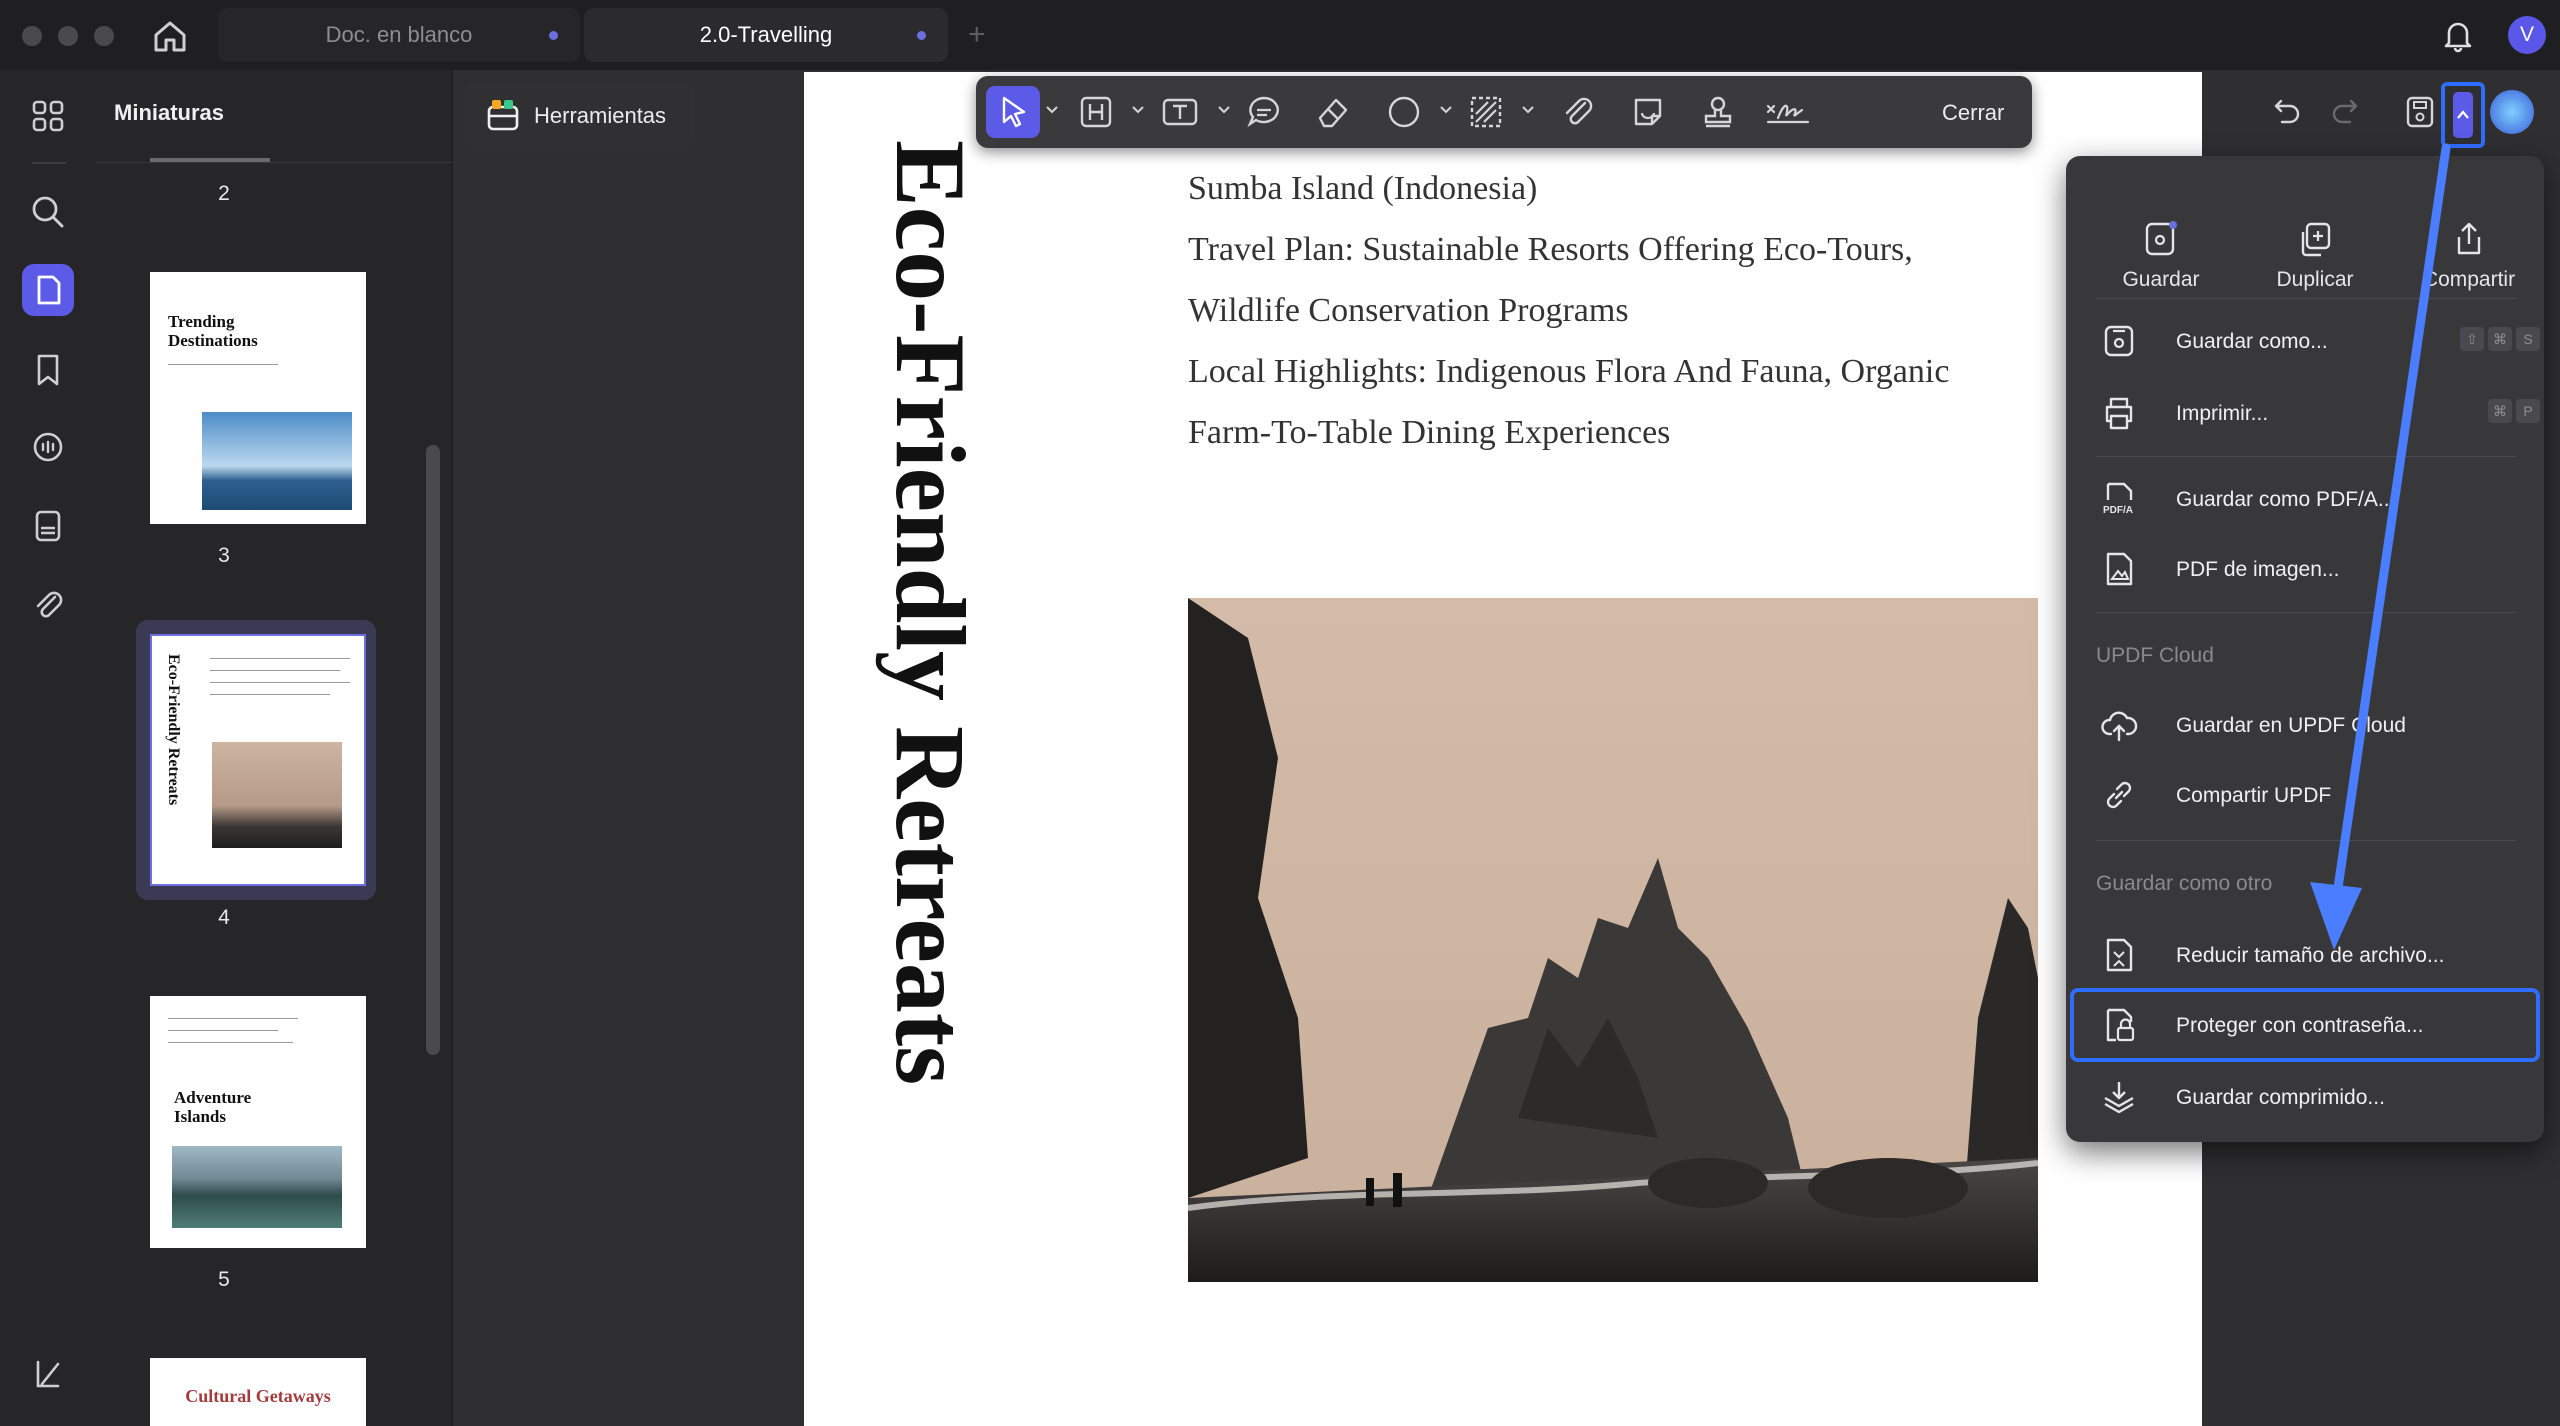 The height and width of the screenshot is (1426, 2560). What do you see at coordinates (2469, 238) in the screenshot?
I see `share-icon` at bounding box center [2469, 238].